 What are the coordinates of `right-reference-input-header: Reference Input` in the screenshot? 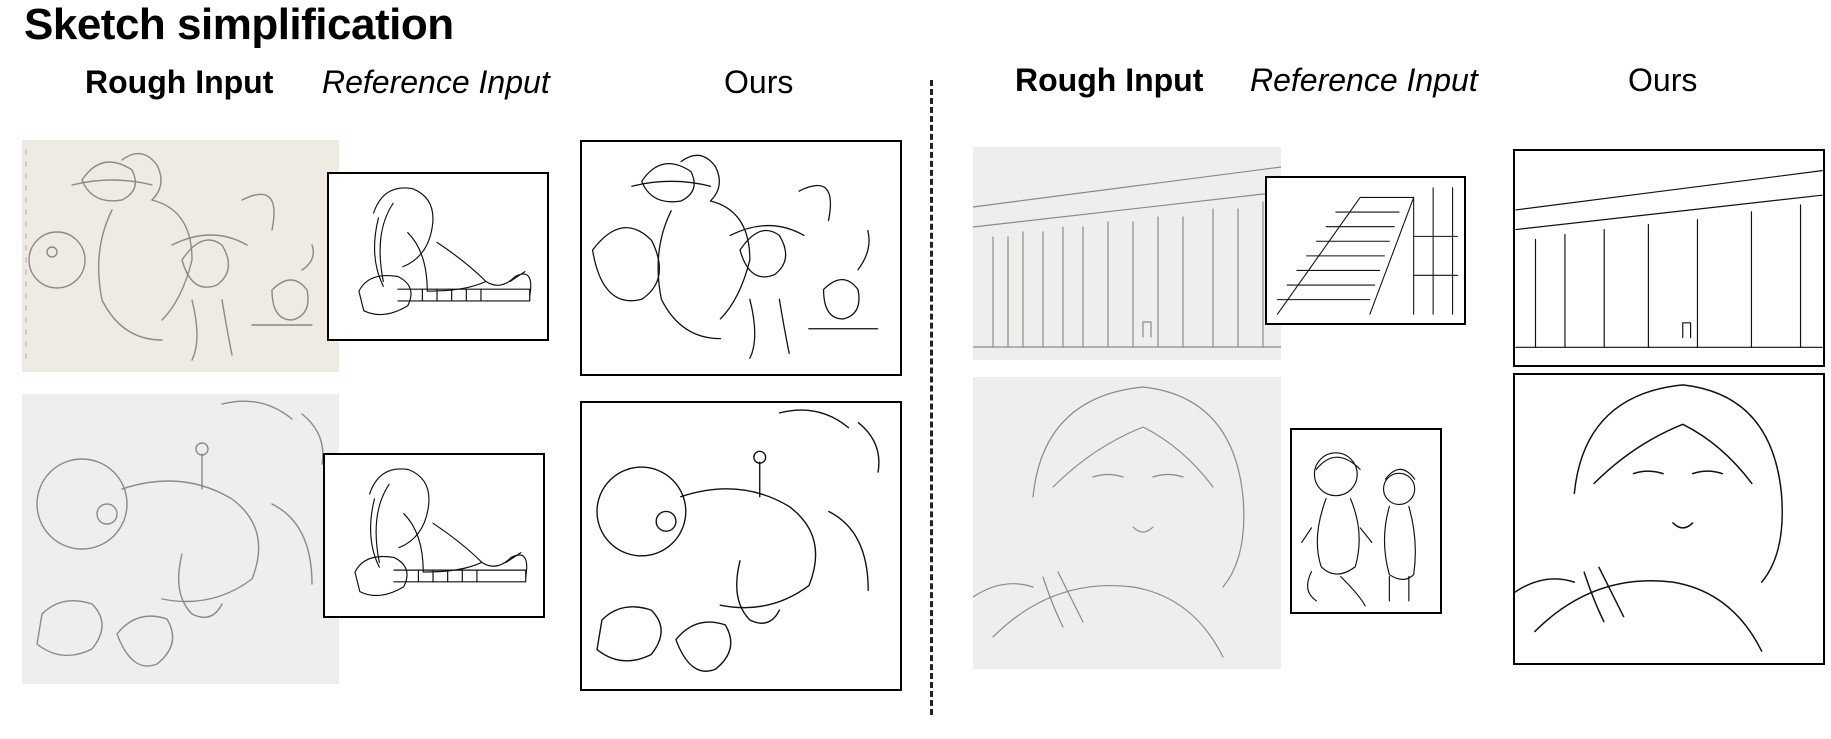 It's located at (1364, 80).